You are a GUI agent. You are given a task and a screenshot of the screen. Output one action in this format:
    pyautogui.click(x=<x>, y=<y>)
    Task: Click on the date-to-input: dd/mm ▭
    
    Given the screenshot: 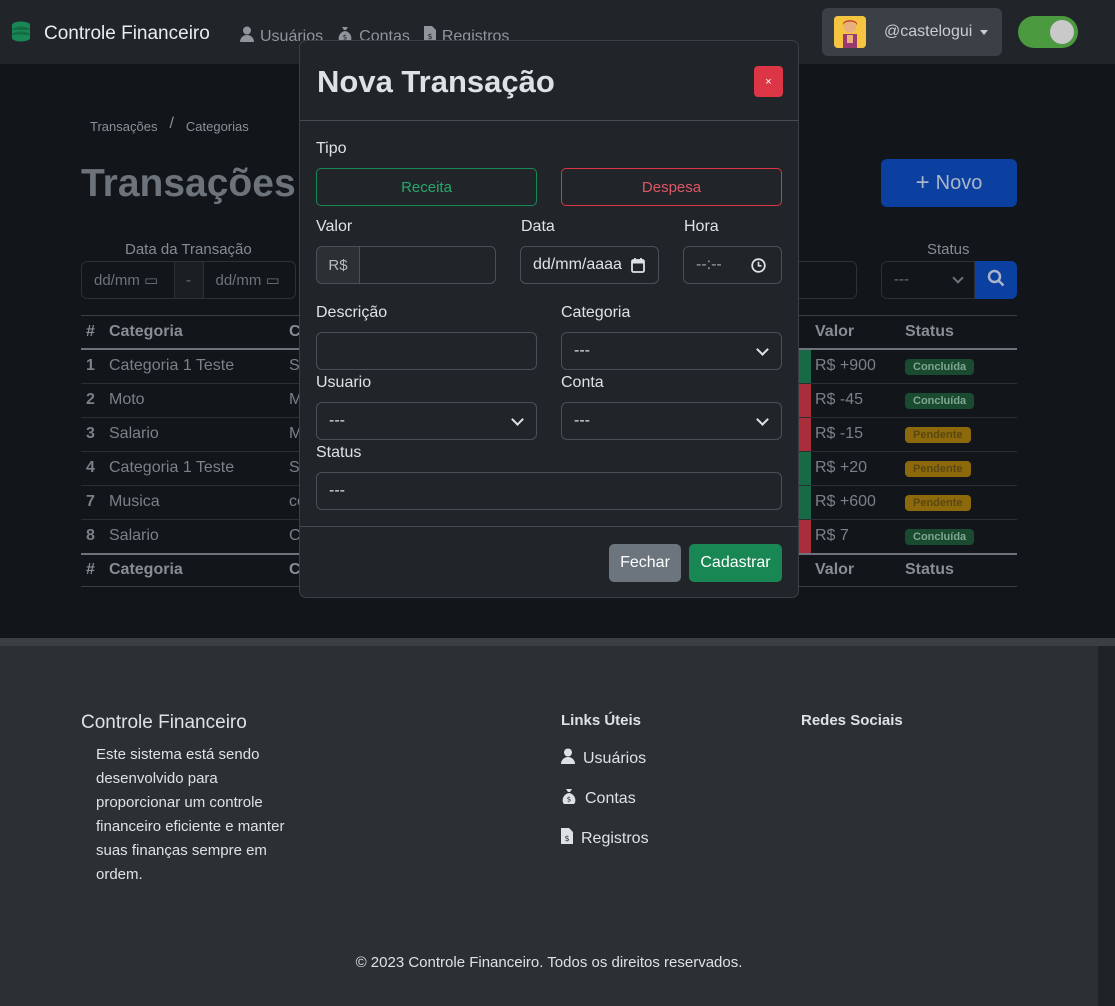 What is the action you would take?
    pyautogui.click(x=250, y=280)
    